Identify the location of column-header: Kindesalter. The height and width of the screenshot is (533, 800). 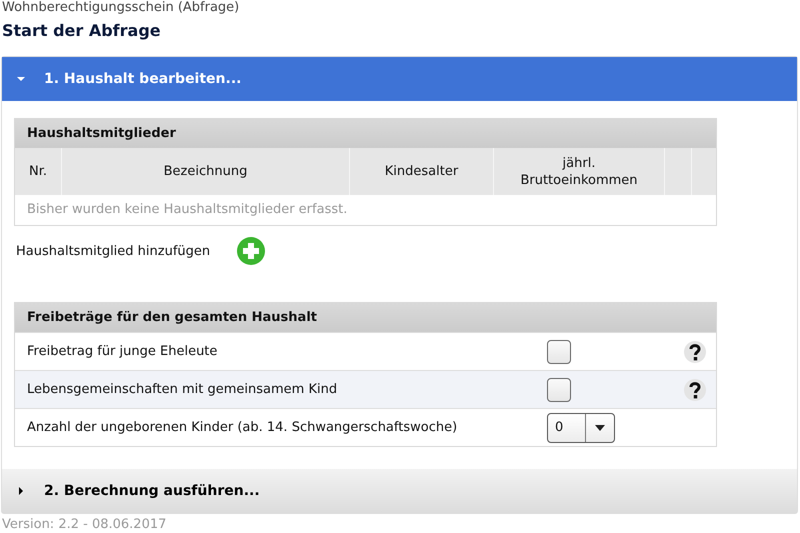
(422, 171).